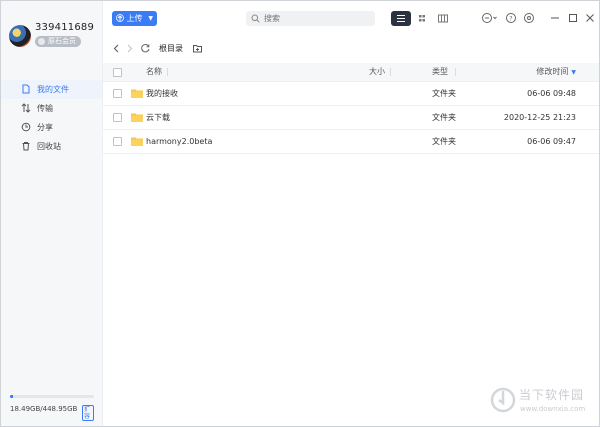 The width and height of the screenshot is (600, 427). What do you see at coordinates (26, 89) in the screenshot?
I see `file-icon` at bounding box center [26, 89].